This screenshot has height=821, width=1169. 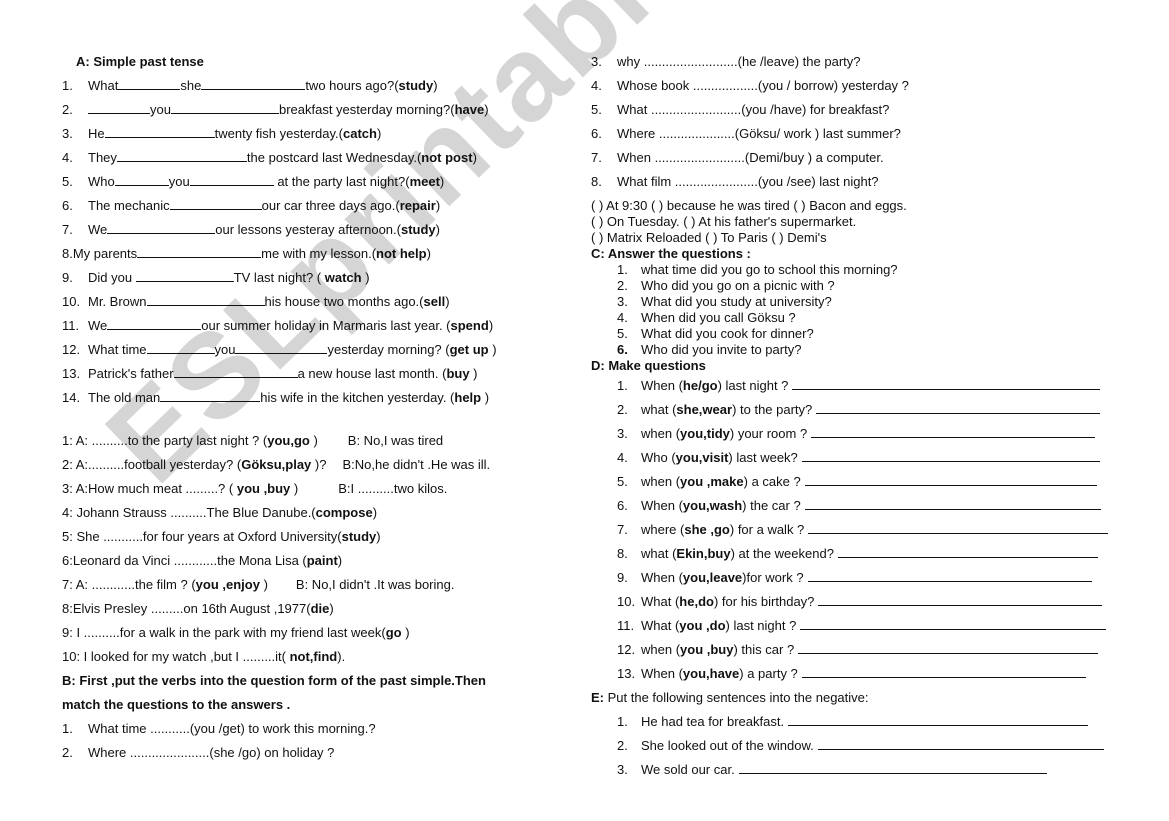 I want to click on verb-hint: Ekin,buy, so click(x=703, y=553).